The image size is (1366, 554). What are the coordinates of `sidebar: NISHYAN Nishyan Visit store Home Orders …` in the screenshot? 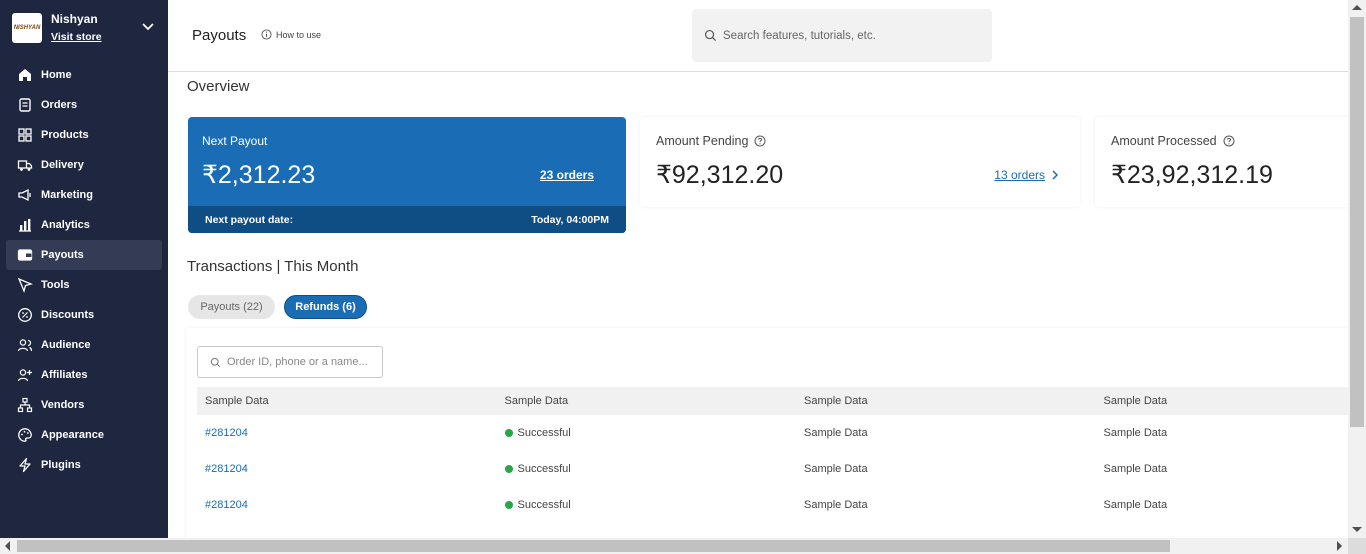 It's located at (84, 269).